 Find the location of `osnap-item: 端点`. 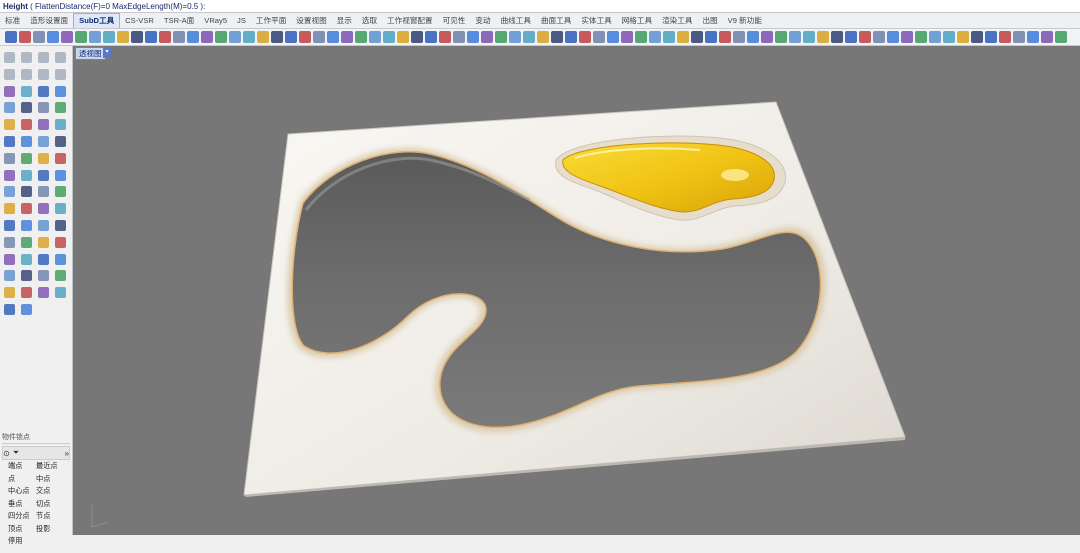

osnap-item: 端点 is located at coordinates (15, 466).